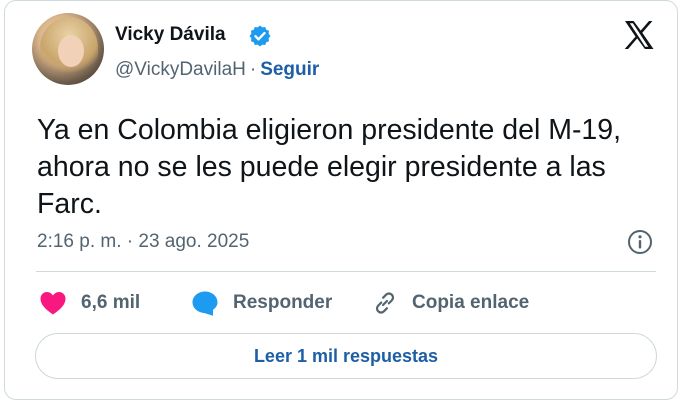 This screenshot has height=403, width=682. Describe the element at coordinates (385, 303) in the screenshot. I see `link-icon` at that location.